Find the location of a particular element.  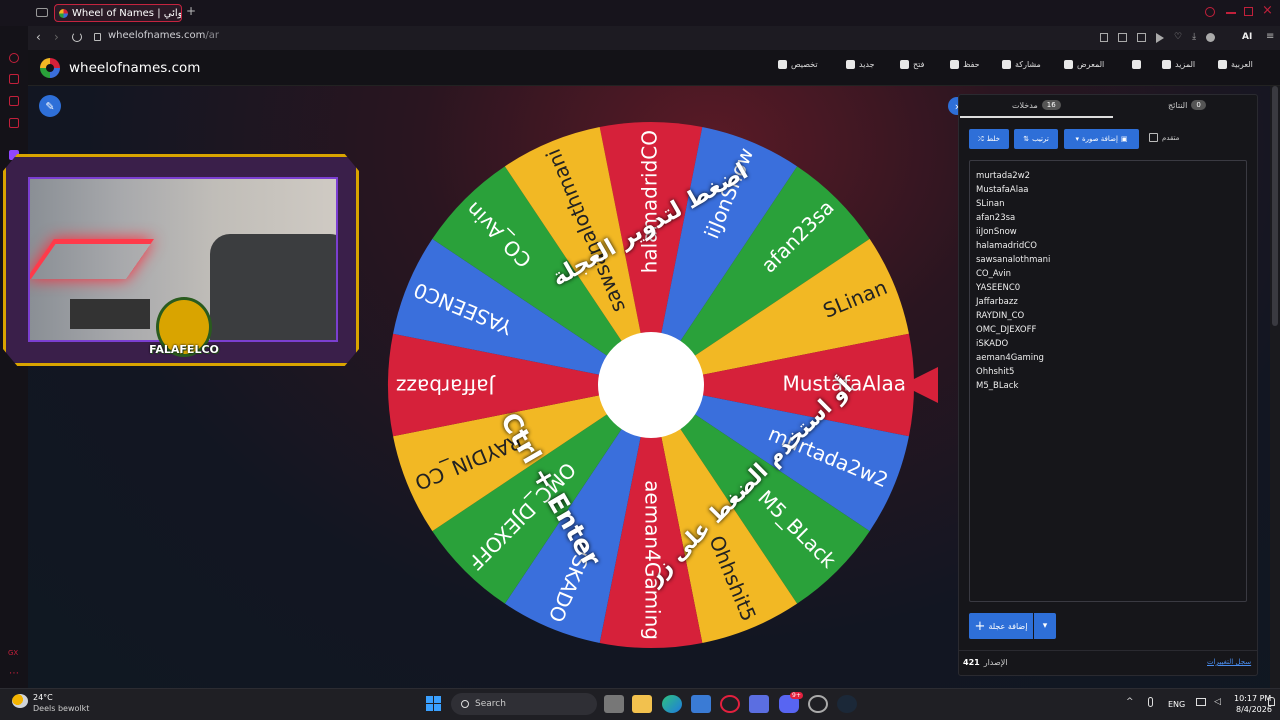

add-wheel-button: + إضافة عجلة is located at coordinates (1001, 626).